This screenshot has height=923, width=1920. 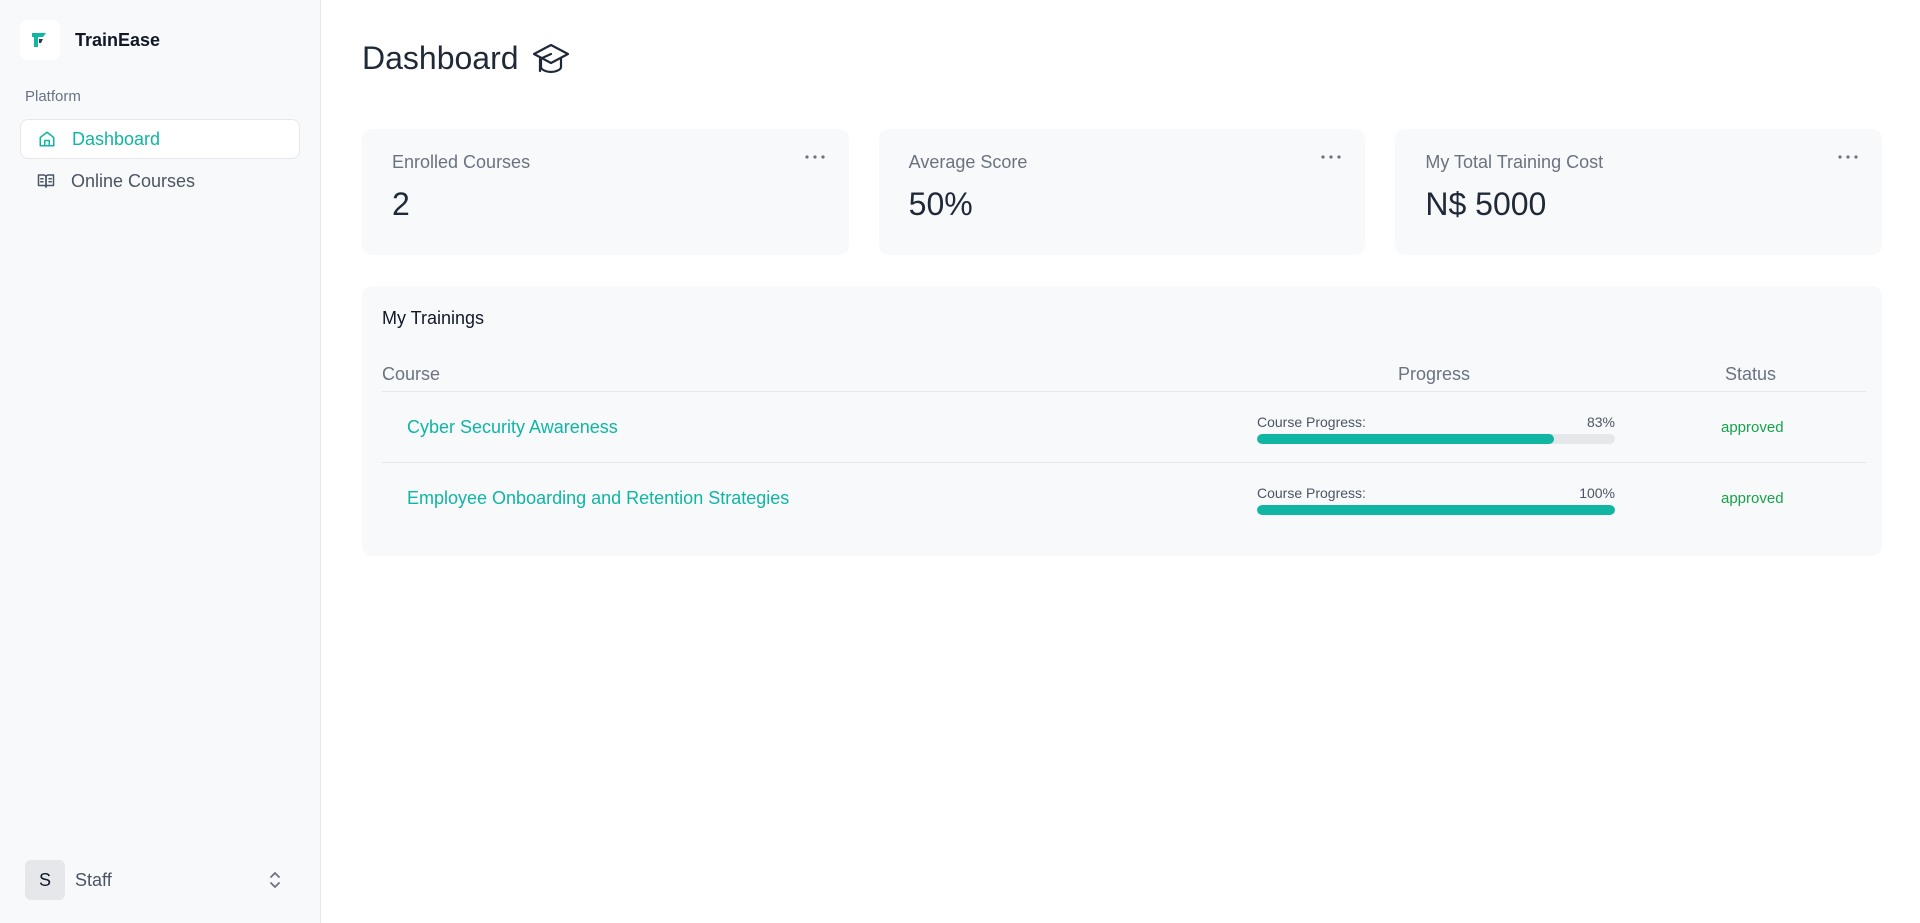 I want to click on stat-value: 2, so click(x=401, y=204).